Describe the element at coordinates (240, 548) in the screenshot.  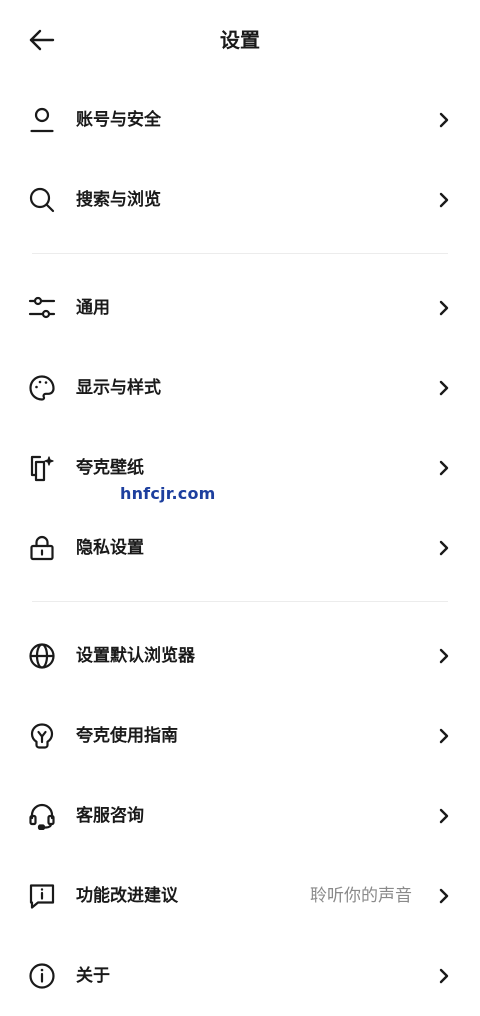
I see `settings-item-privacy: 隐私设置` at that location.